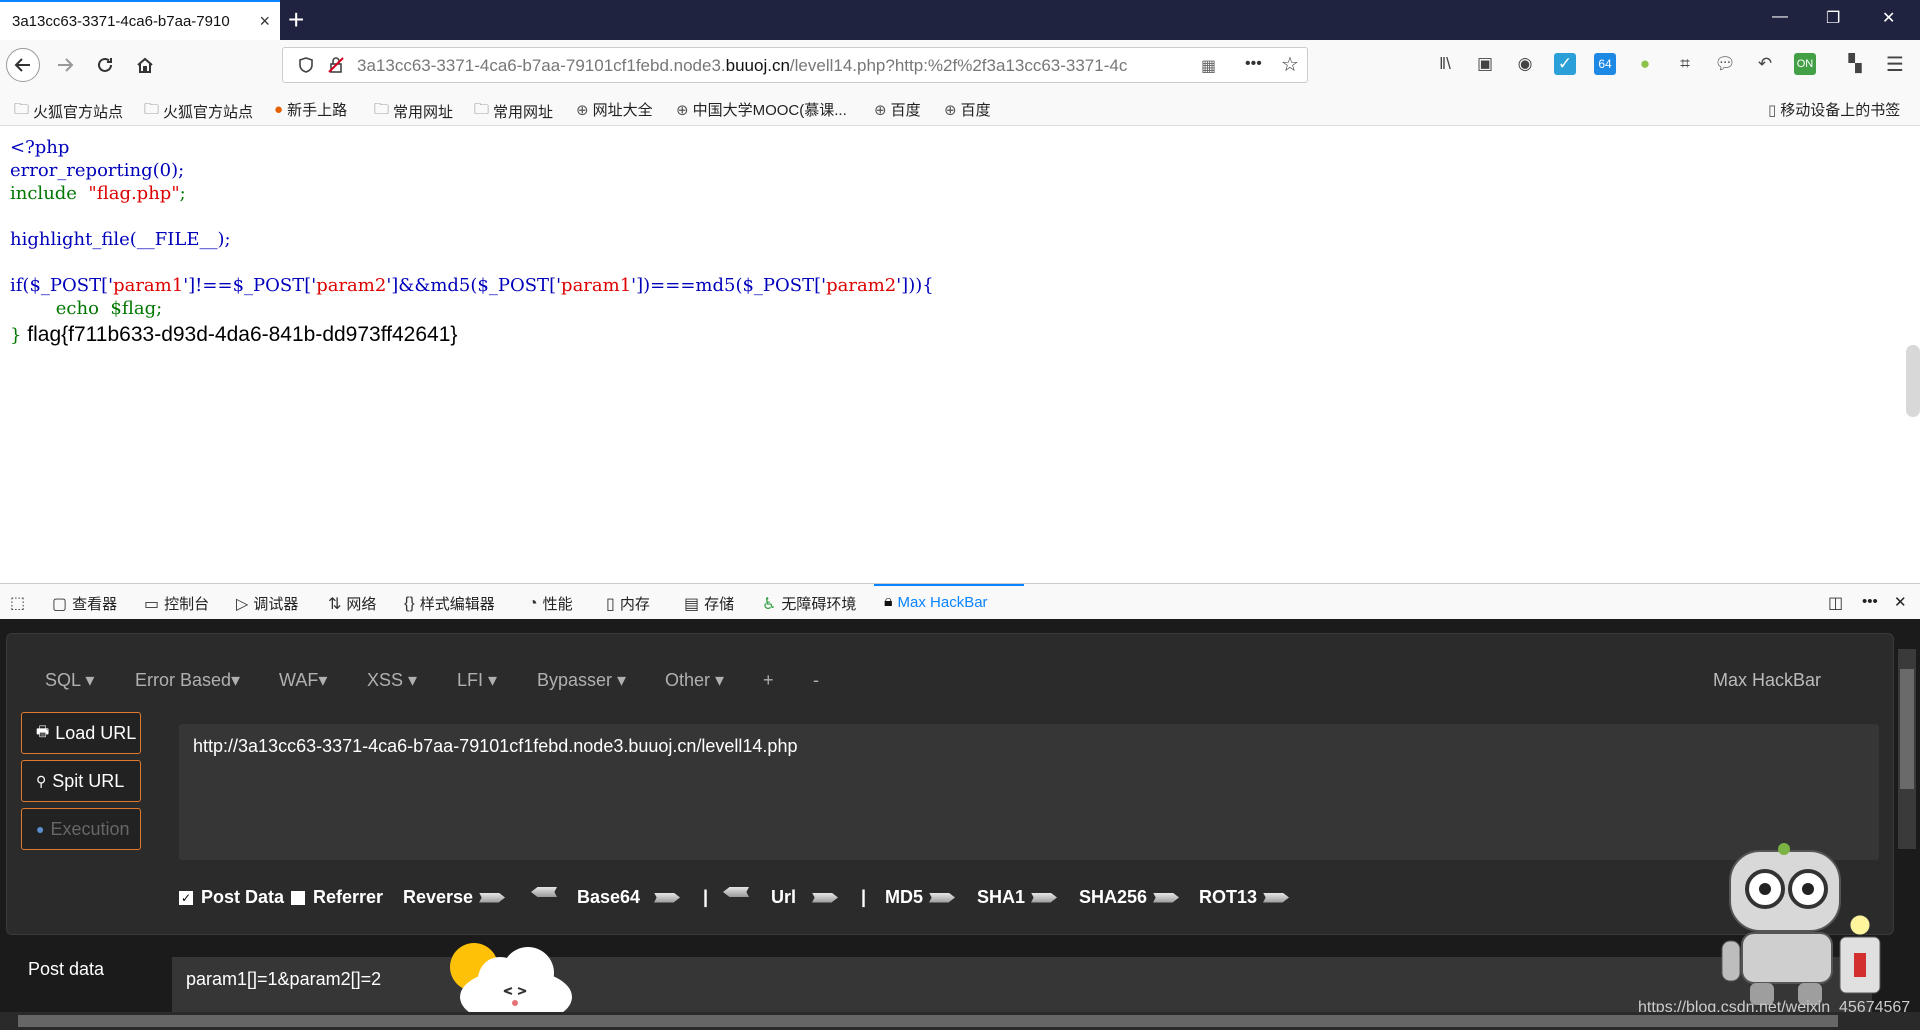  I want to click on undo-icon: ↶, so click(1765, 64).